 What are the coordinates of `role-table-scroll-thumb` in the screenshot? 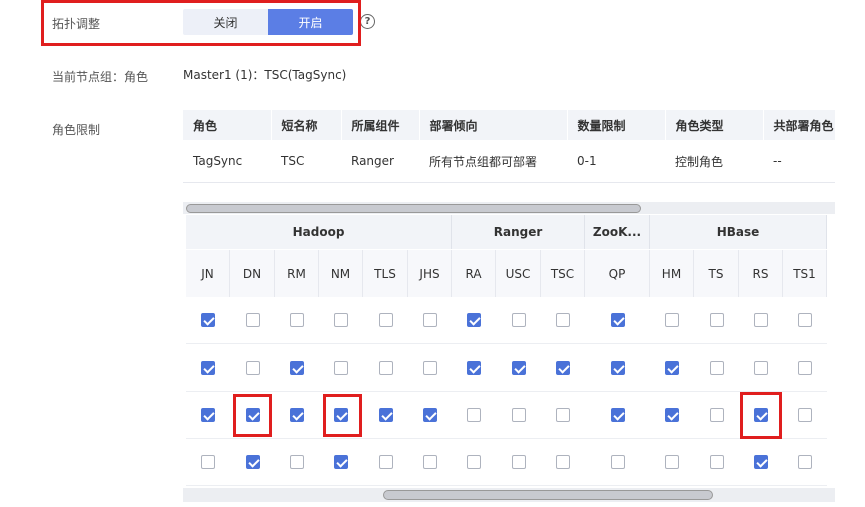 It's located at (413, 208).